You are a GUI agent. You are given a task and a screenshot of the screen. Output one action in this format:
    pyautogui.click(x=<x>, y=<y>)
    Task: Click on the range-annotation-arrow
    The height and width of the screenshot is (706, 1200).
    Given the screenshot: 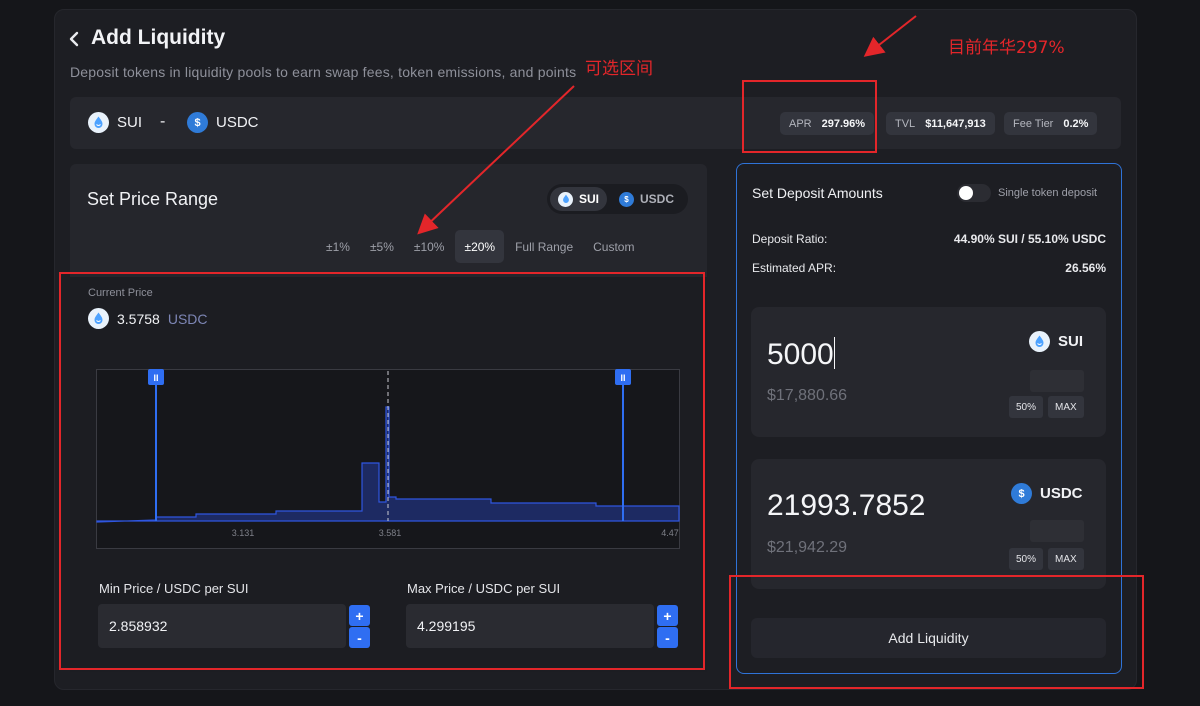 What is the action you would take?
    pyautogui.click(x=496, y=160)
    